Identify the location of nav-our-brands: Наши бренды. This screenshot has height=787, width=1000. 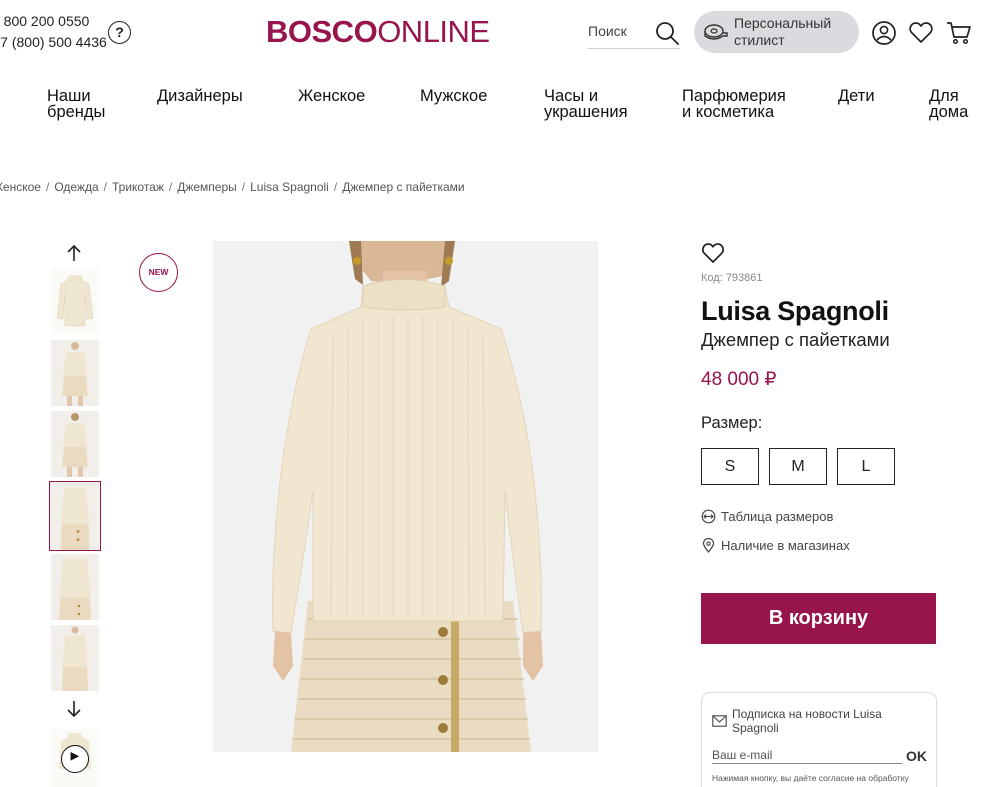
(76, 104).